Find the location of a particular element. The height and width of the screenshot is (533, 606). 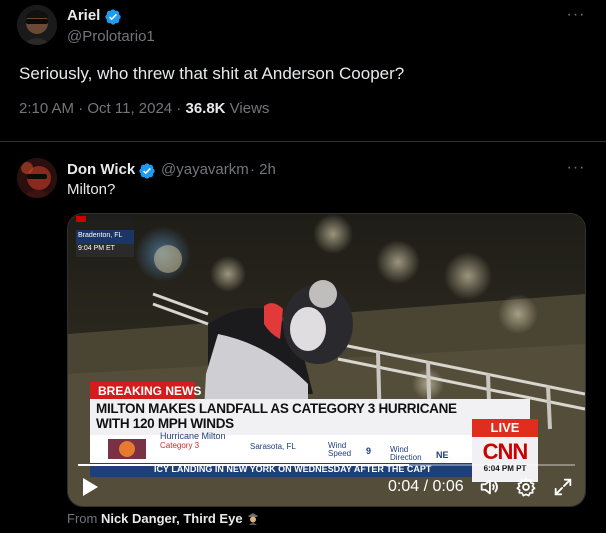

tweet-meta: 2:10 AM · Oct 11, 2024 · 36.8K Views is located at coordinates (144, 108).